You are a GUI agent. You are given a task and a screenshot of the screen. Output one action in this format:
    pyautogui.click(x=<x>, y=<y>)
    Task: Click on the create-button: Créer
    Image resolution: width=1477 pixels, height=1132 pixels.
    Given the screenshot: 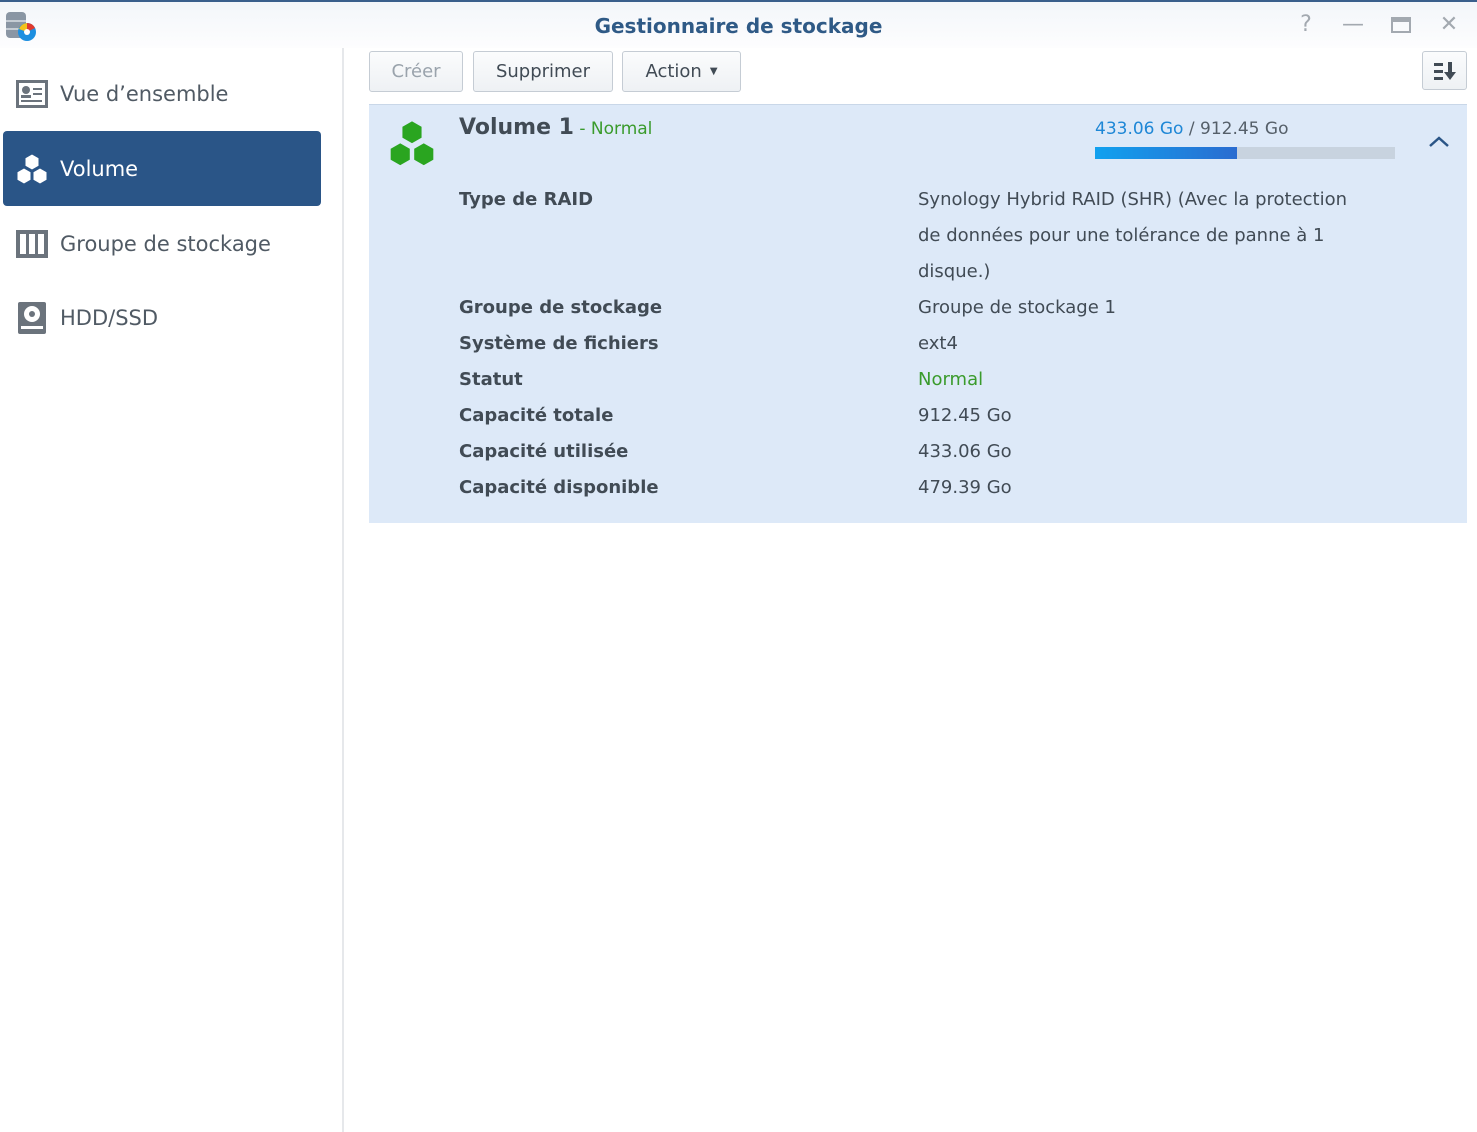 What is the action you would take?
    pyautogui.click(x=416, y=71)
    